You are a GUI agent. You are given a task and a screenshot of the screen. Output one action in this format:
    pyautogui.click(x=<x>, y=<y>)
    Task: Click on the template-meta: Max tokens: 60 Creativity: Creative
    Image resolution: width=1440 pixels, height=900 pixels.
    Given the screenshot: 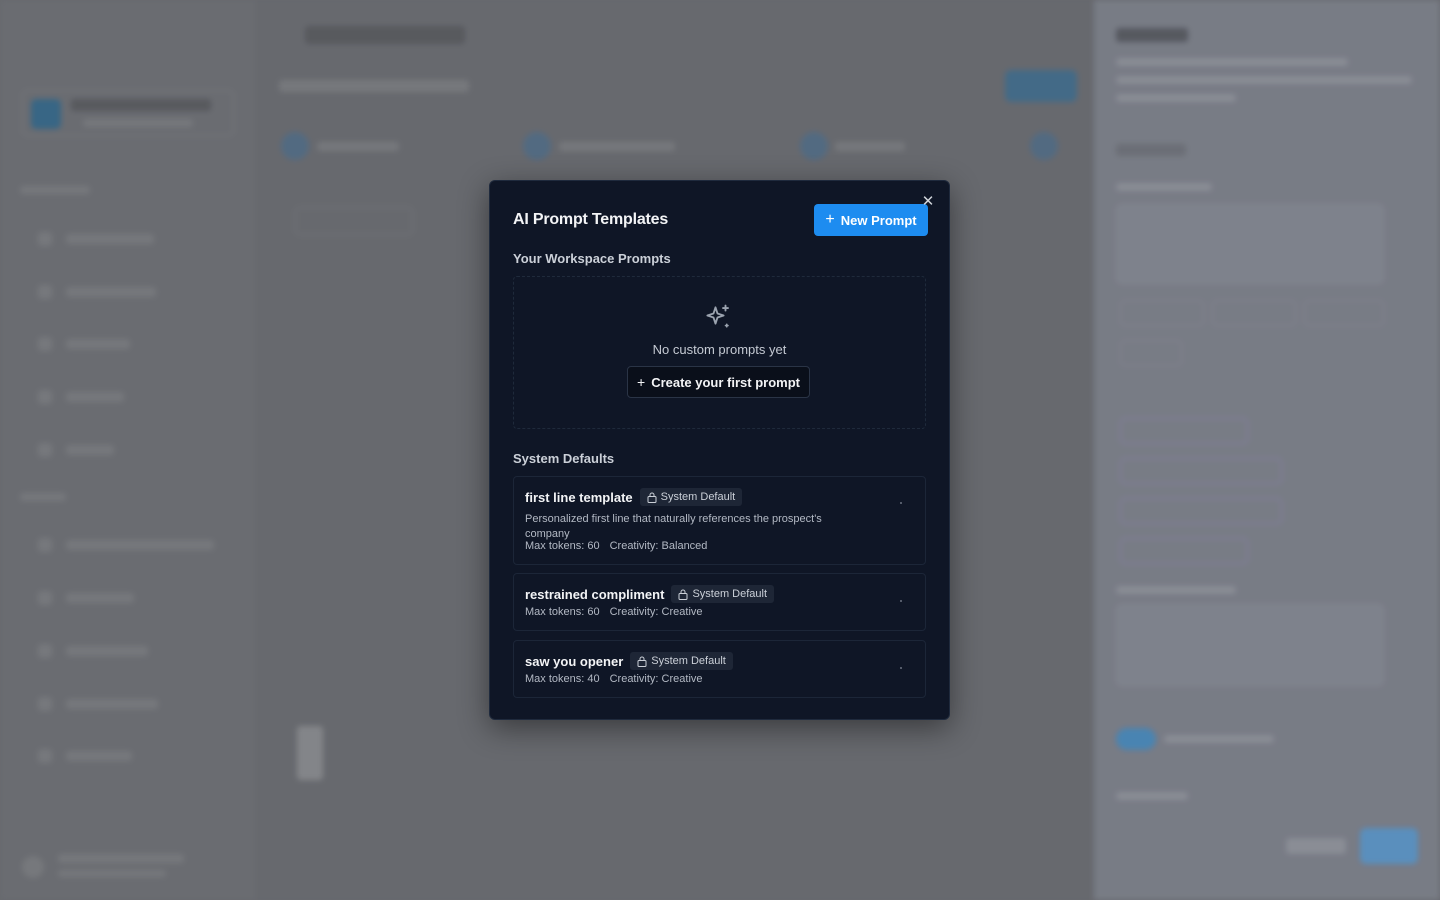 What is the action you would take?
    pyautogui.click(x=614, y=612)
    